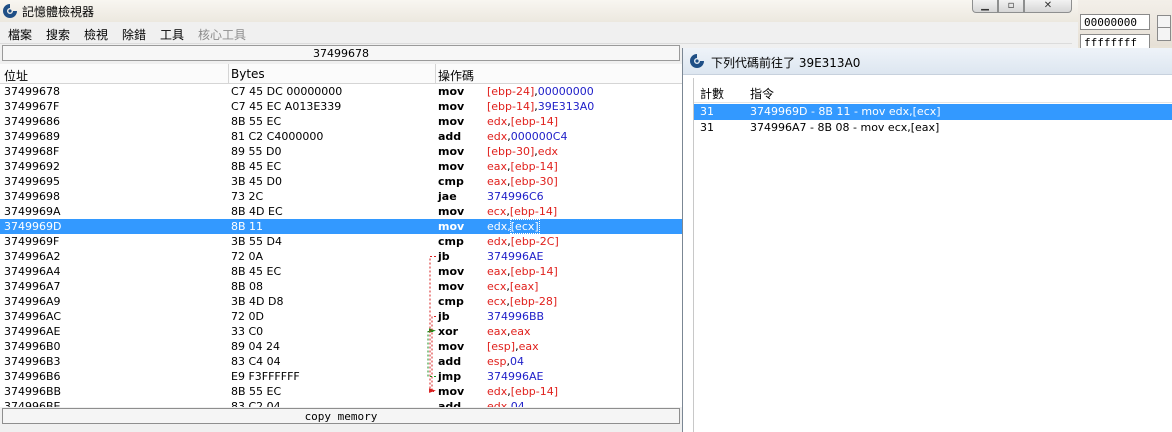  What do you see at coordinates (512, 286) in the screenshot?
I see `row-operands: ecx,[eax]` at bounding box center [512, 286].